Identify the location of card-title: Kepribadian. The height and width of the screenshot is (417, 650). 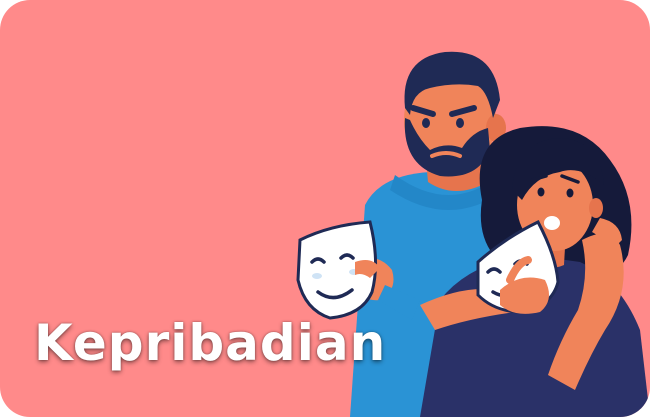
(210, 343).